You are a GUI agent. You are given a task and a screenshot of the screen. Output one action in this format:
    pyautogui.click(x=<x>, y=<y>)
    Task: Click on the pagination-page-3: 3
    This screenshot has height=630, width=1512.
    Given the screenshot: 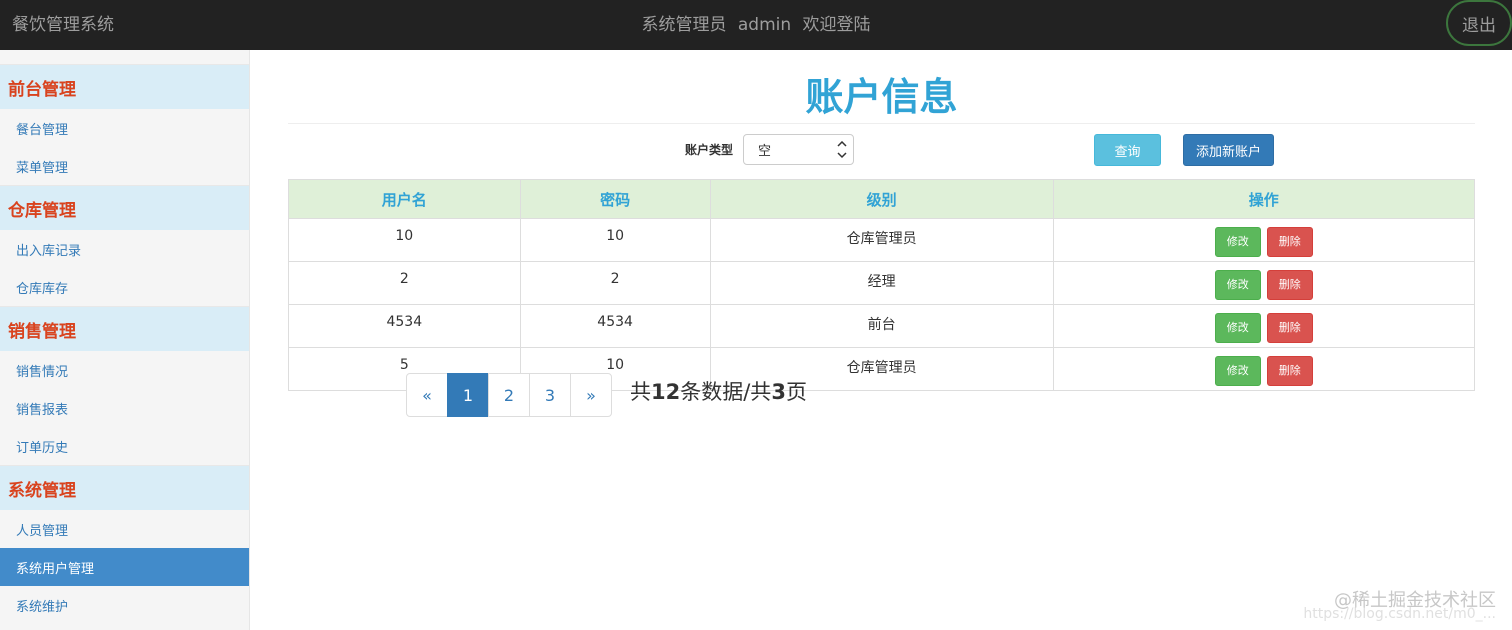 What is the action you would take?
    pyautogui.click(x=550, y=395)
    